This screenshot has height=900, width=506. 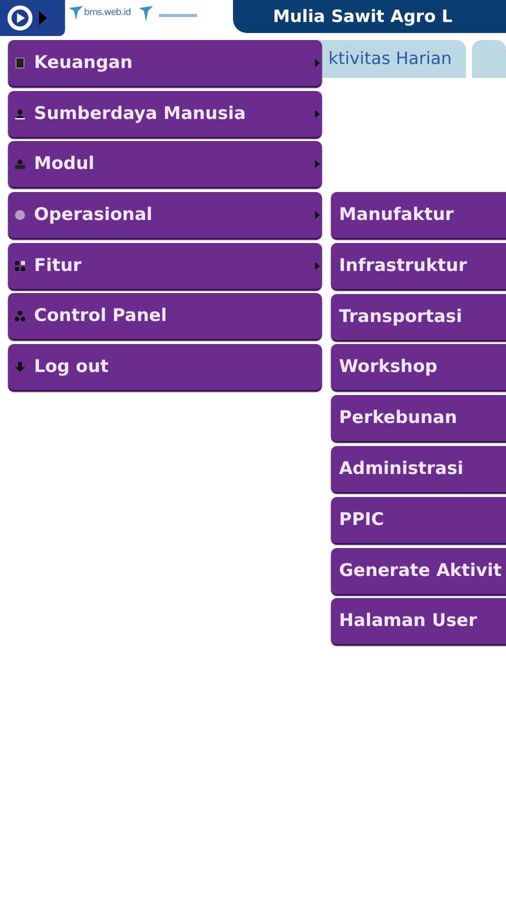 I want to click on submenu-item: Infrastruktur, so click(x=418, y=265).